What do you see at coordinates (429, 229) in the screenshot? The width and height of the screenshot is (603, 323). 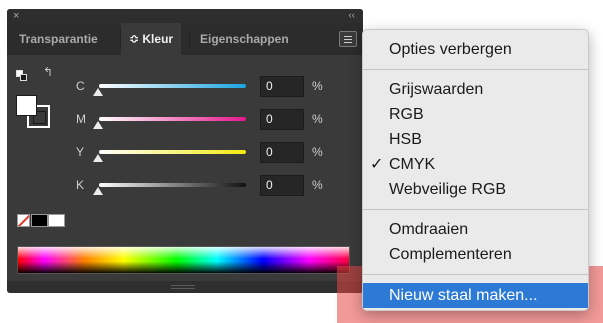 I see `menu-item-label: Omdraaien` at bounding box center [429, 229].